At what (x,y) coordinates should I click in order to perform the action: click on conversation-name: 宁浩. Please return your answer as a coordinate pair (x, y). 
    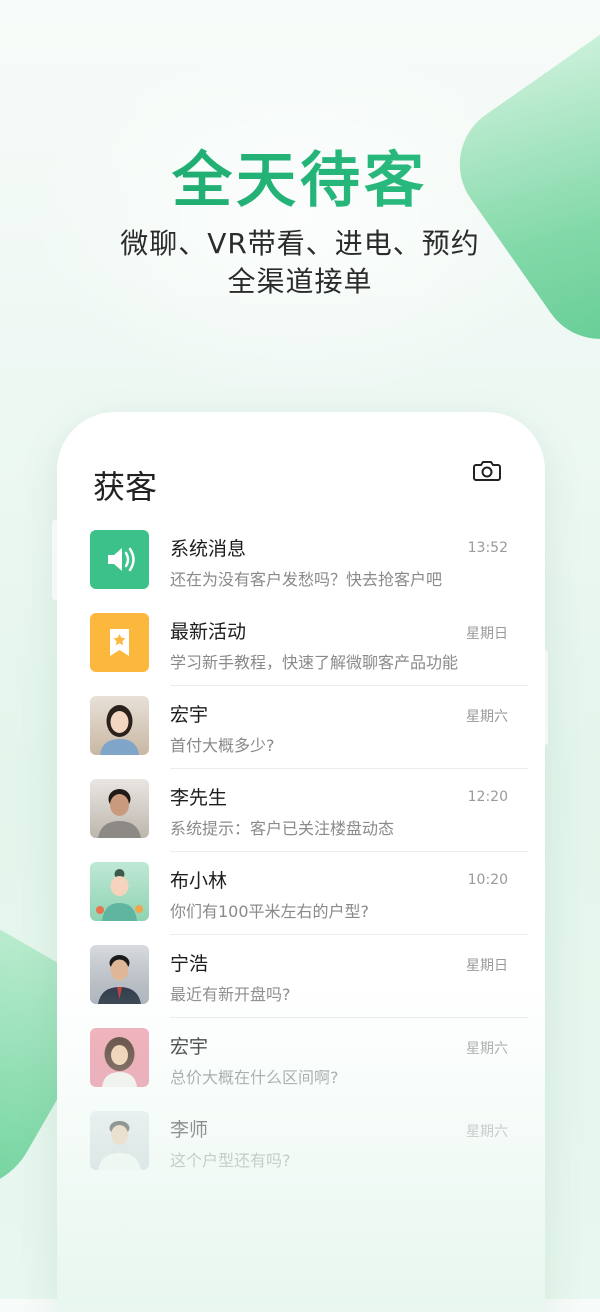
    Looking at the image, I should click on (189, 964).